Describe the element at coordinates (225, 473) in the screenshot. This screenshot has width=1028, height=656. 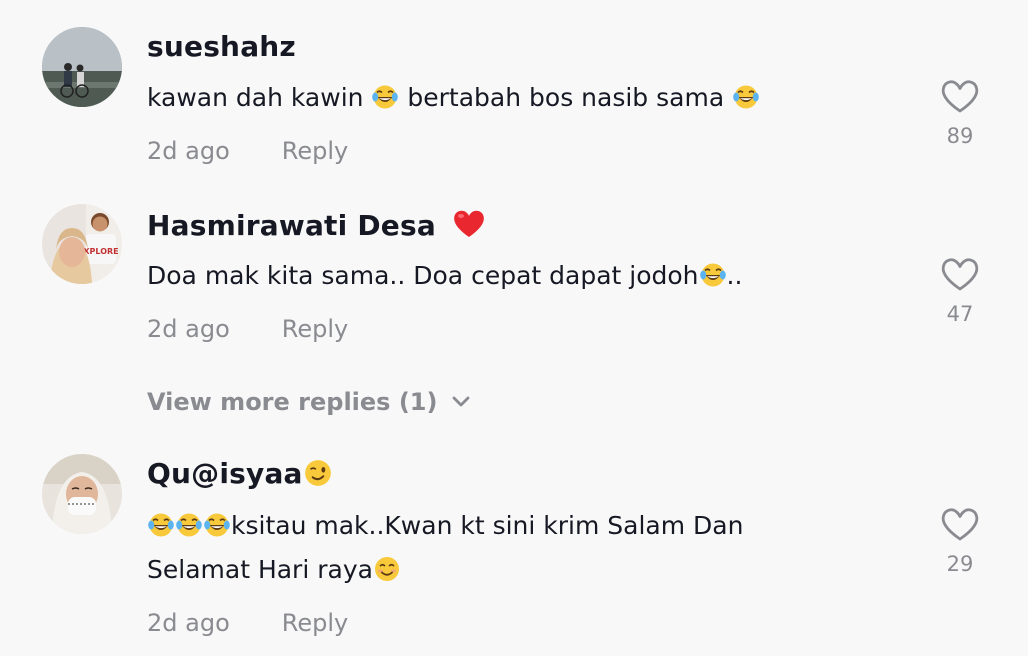
I see `comment-username-text: Qu@isyaa` at that location.